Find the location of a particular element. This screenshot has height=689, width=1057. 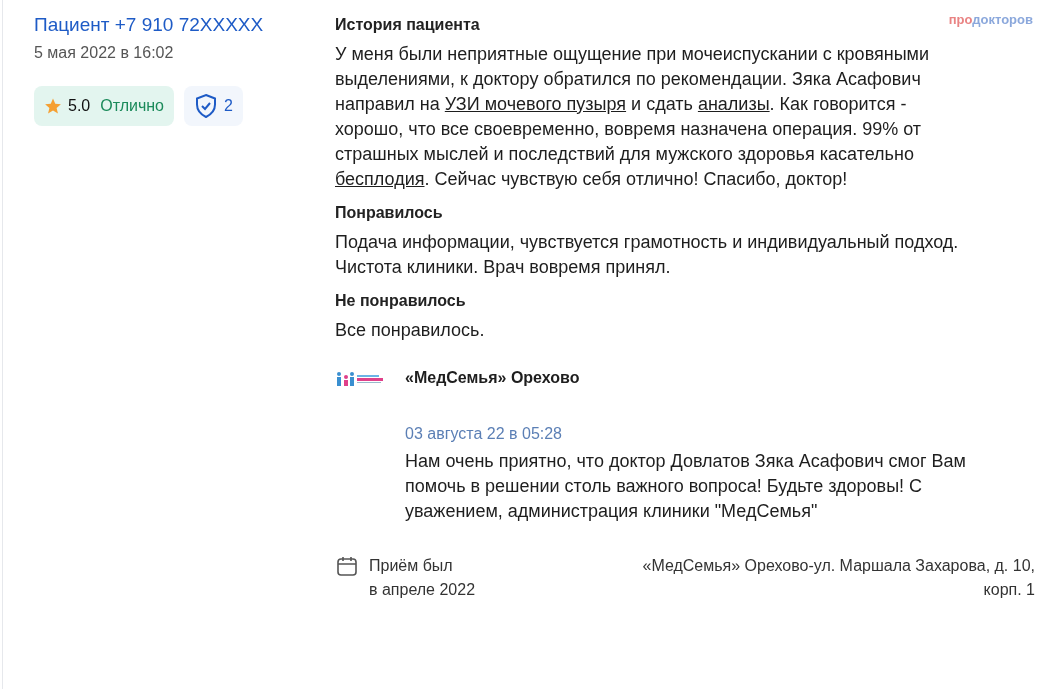

section-title: История пациента is located at coordinates (407, 25).